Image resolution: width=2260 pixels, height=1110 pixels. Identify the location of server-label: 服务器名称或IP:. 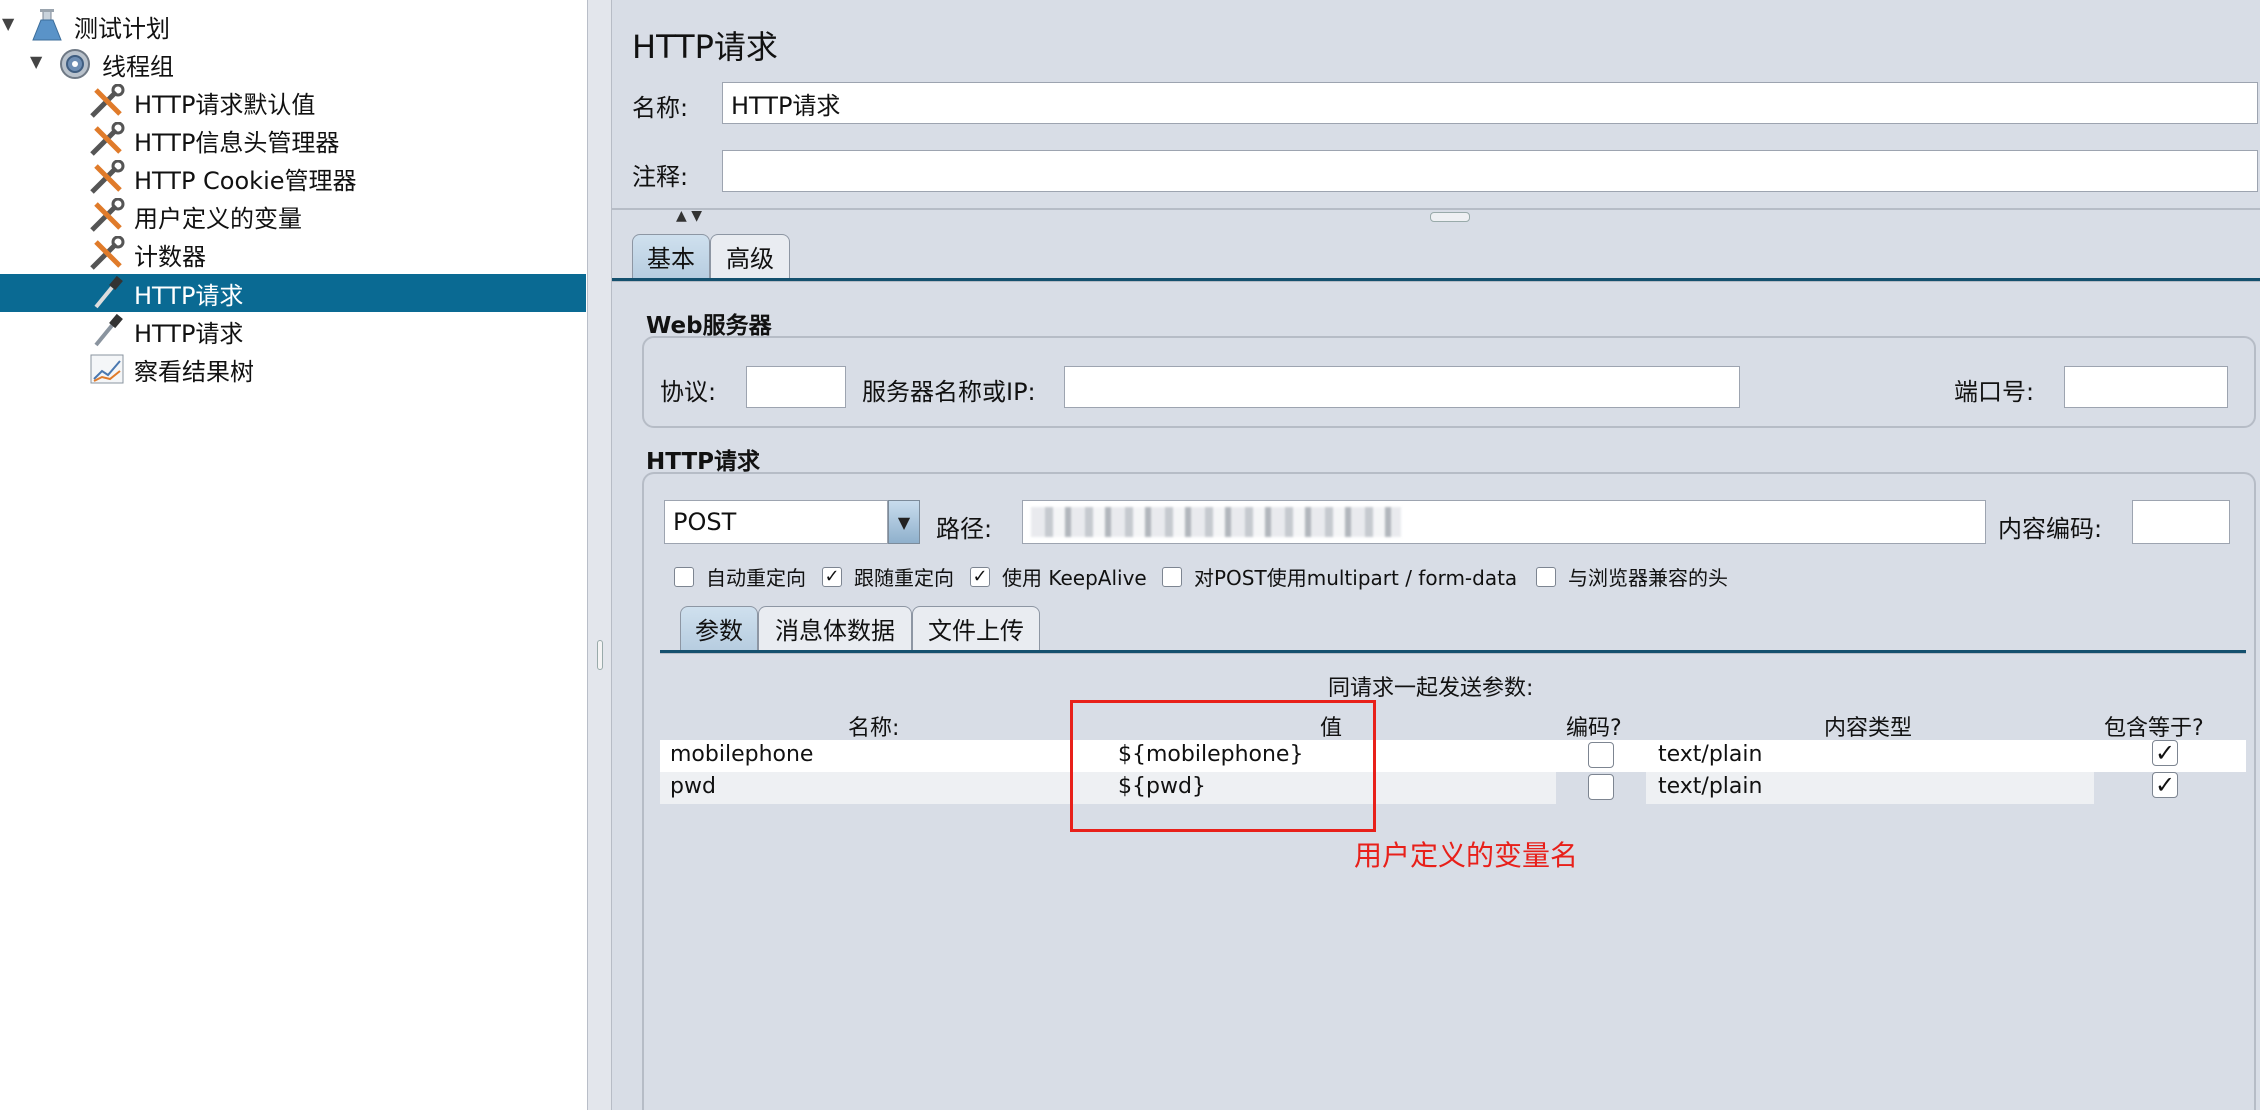
(949, 392).